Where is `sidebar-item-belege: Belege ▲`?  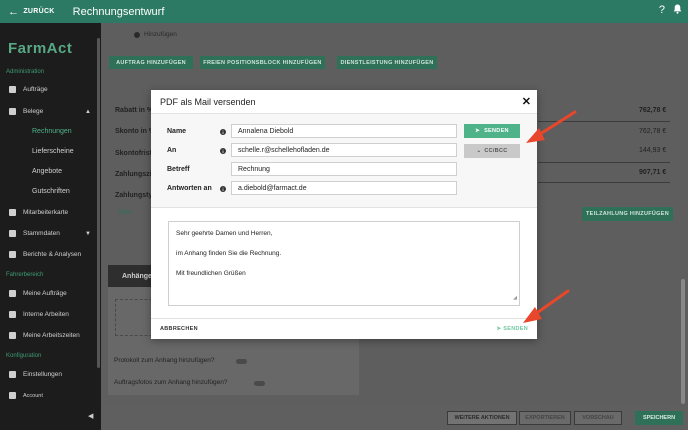 sidebar-item-belege: Belege ▲ is located at coordinates (53, 111).